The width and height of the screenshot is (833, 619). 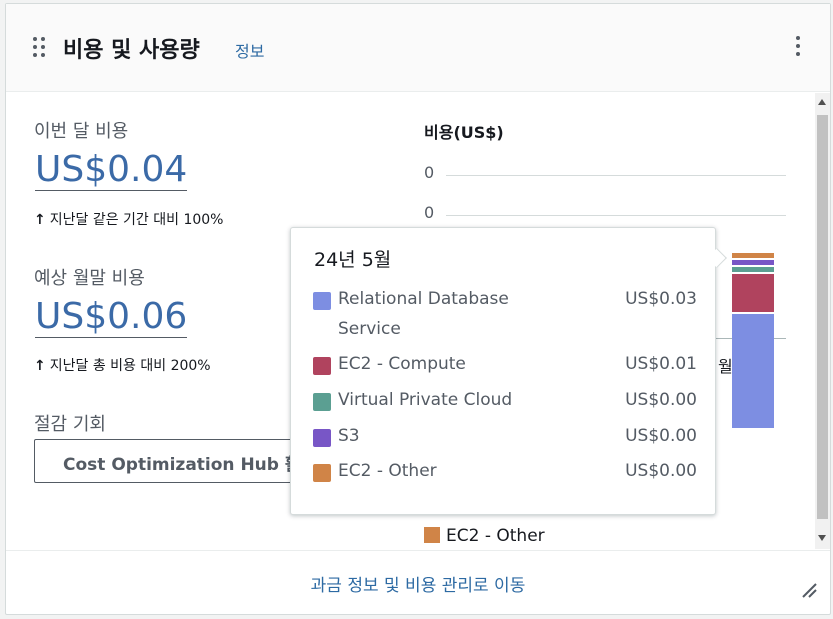 What do you see at coordinates (822, 102) in the screenshot?
I see `scroll-up-icon` at bounding box center [822, 102].